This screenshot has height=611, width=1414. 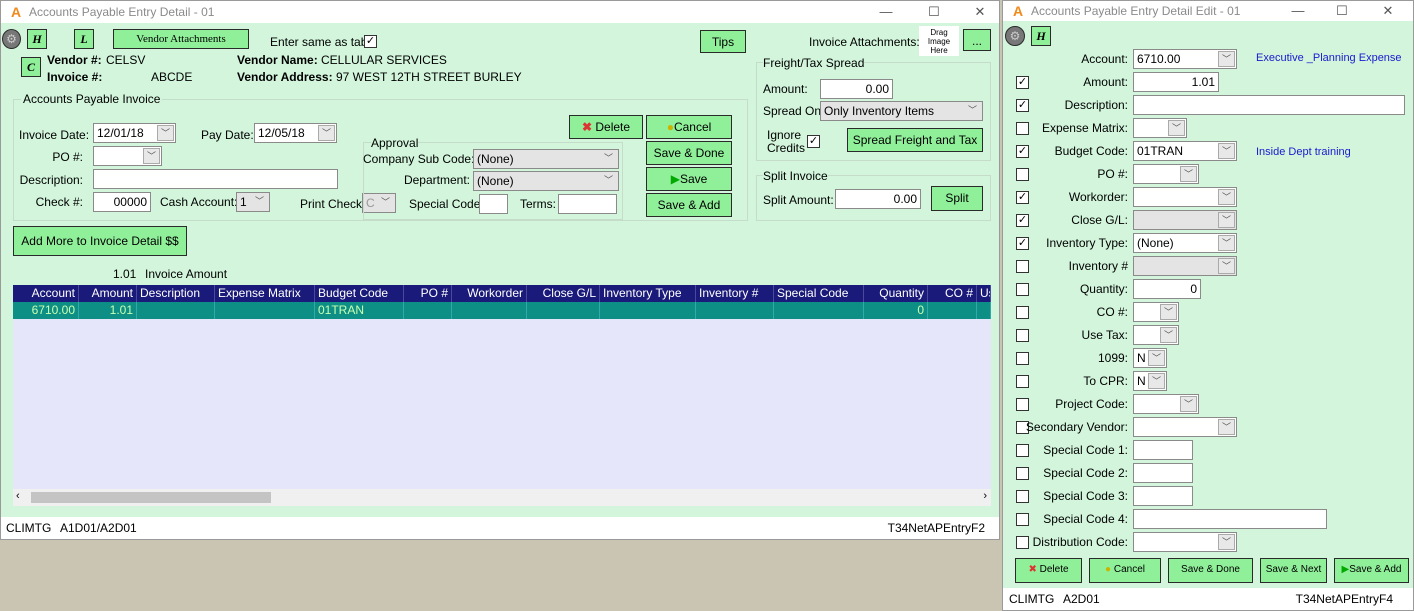 What do you see at coordinates (723, 41) in the screenshot?
I see `tips-button: Tips` at bounding box center [723, 41].